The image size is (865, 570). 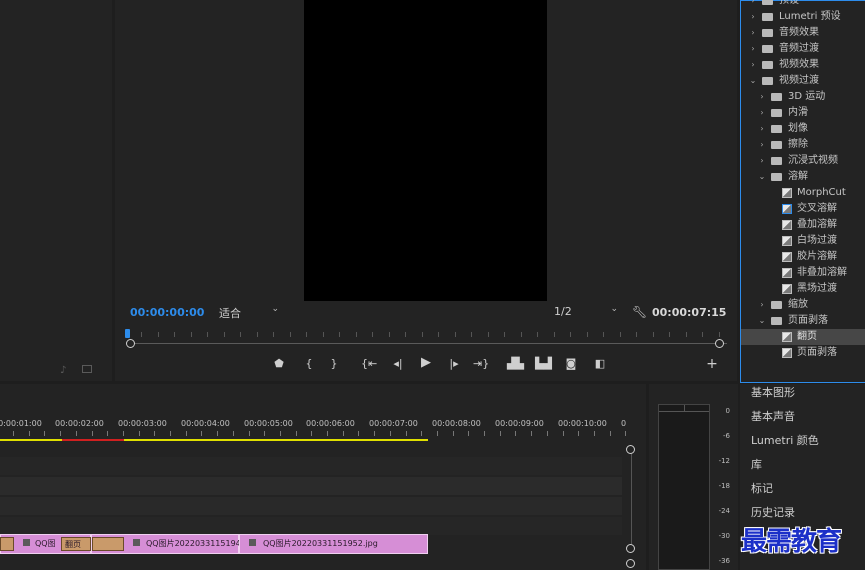 What do you see at coordinates (803, 353) in the screenshot?
I see `effect-item: 页面剥落` at bounding box center [803, 353].